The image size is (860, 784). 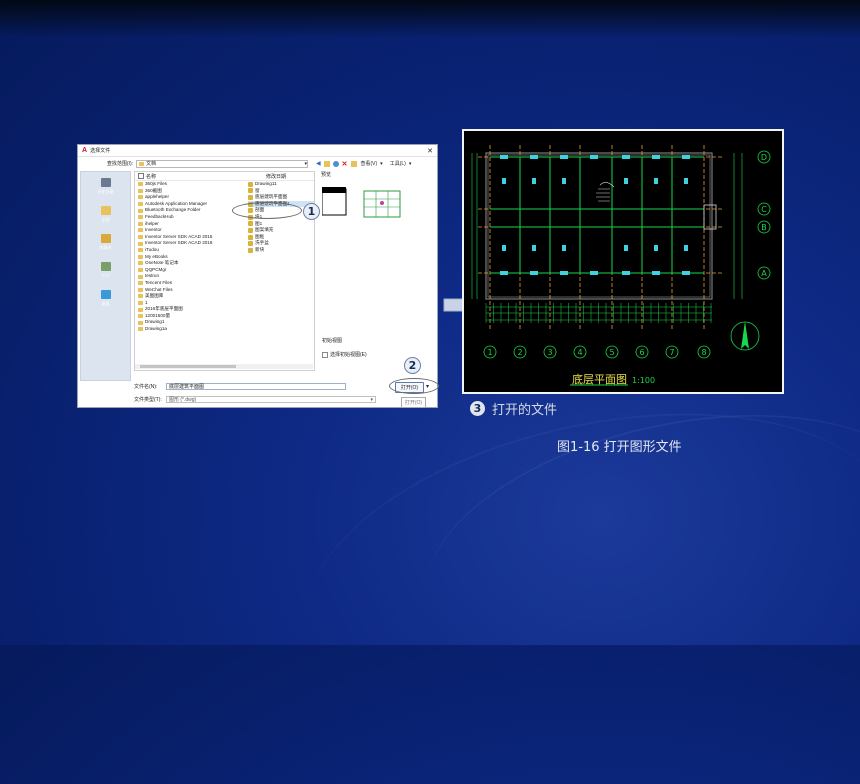 I want to click on dialog-title: 选择文件, so click(x=100, y=151).